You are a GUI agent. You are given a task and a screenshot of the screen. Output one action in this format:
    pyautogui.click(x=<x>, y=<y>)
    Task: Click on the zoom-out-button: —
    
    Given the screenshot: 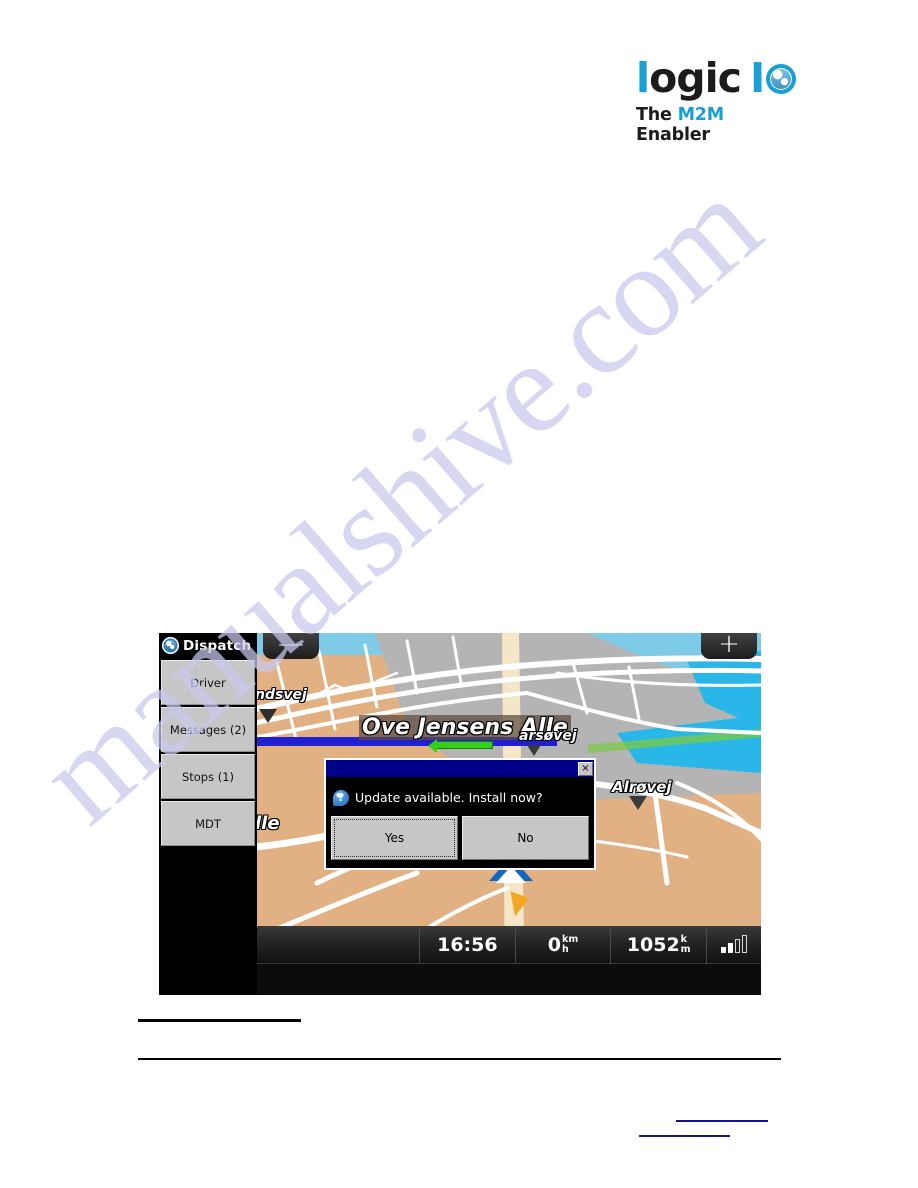 What is the action you would take?
    pyautogui.click(x=291, y=646)
    